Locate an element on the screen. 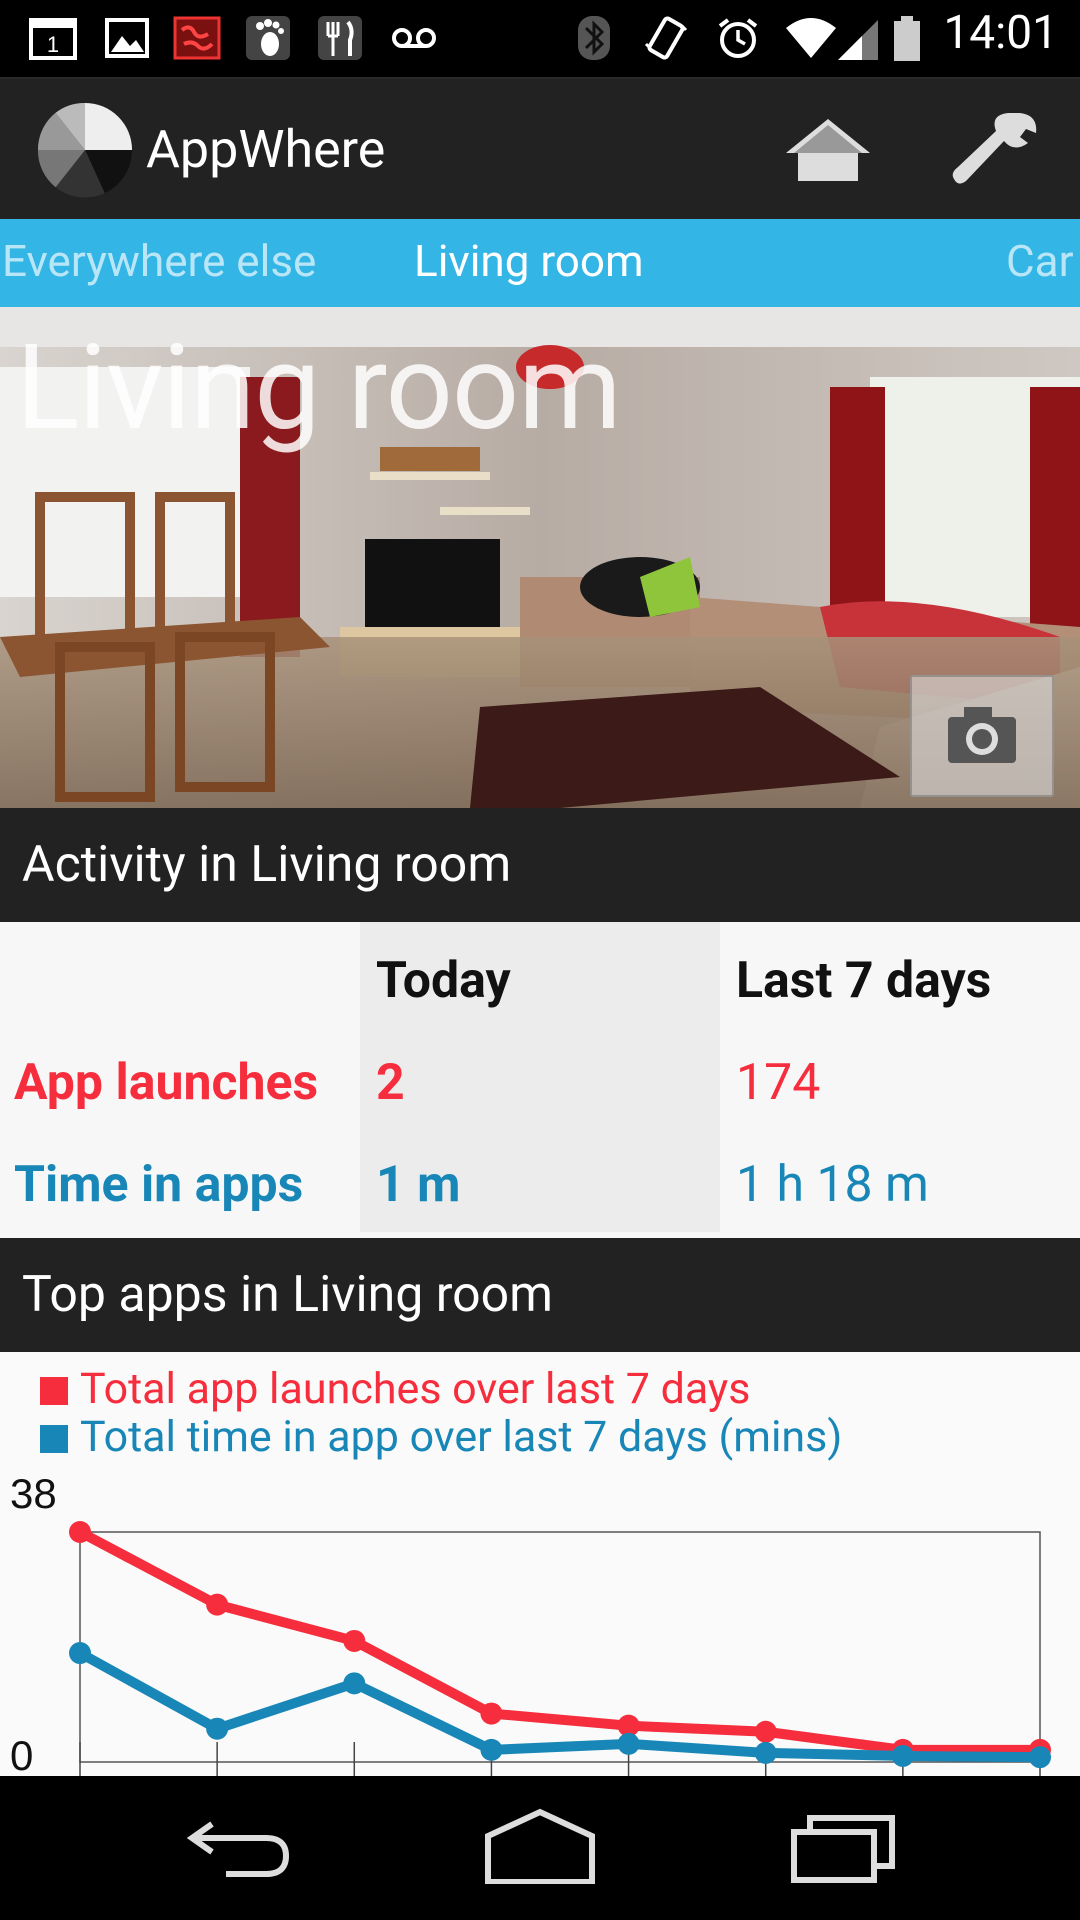 The width and height of the screenshot is (1080, 1920). wrench-icon is located at coordinates (995, 148).